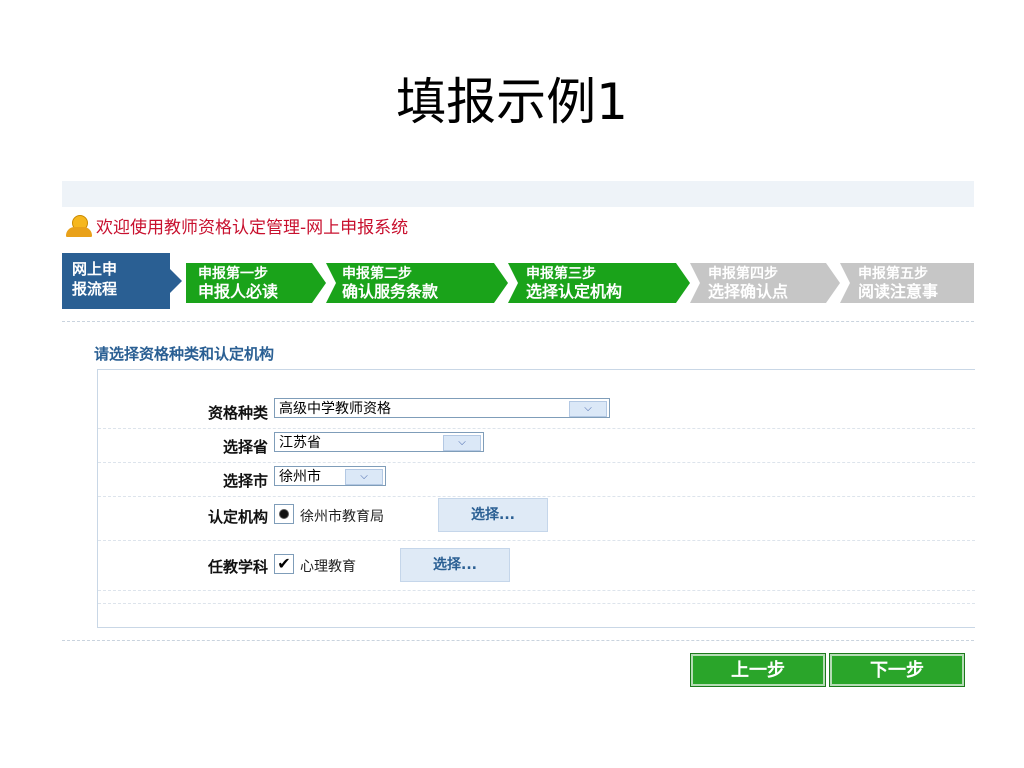 This screenshot has width=1024, height=768. I want to click on step-3: 申报第三步 选择认定机构, so click(599, 283).